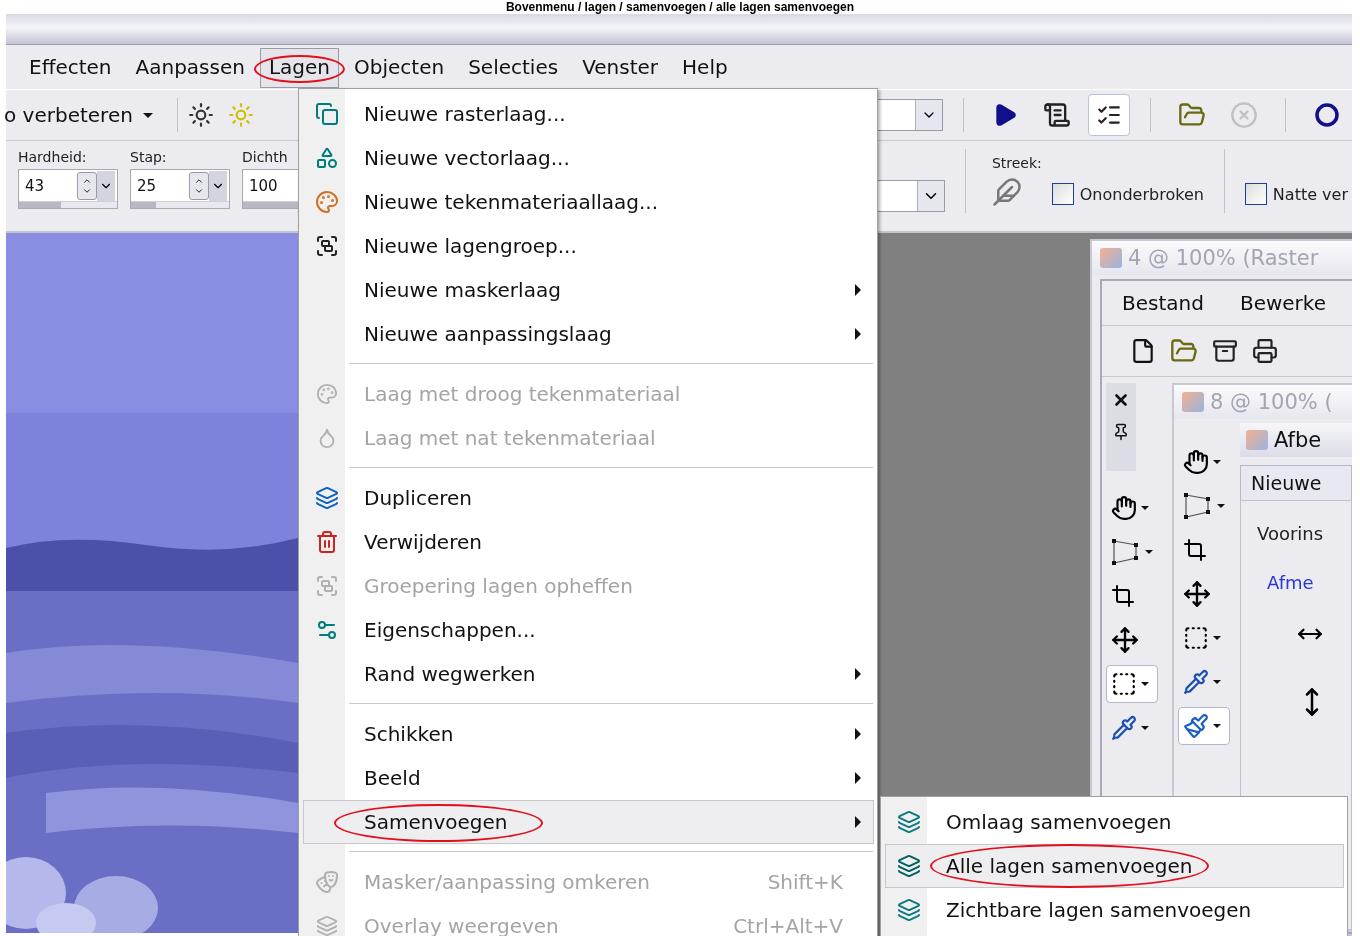 The height and width of the screenshot is (936, 1360). What do you see at coordinates (148, 157) in the screenshot?
I see `option-label: Stap:` at bounding box center [148, 157].